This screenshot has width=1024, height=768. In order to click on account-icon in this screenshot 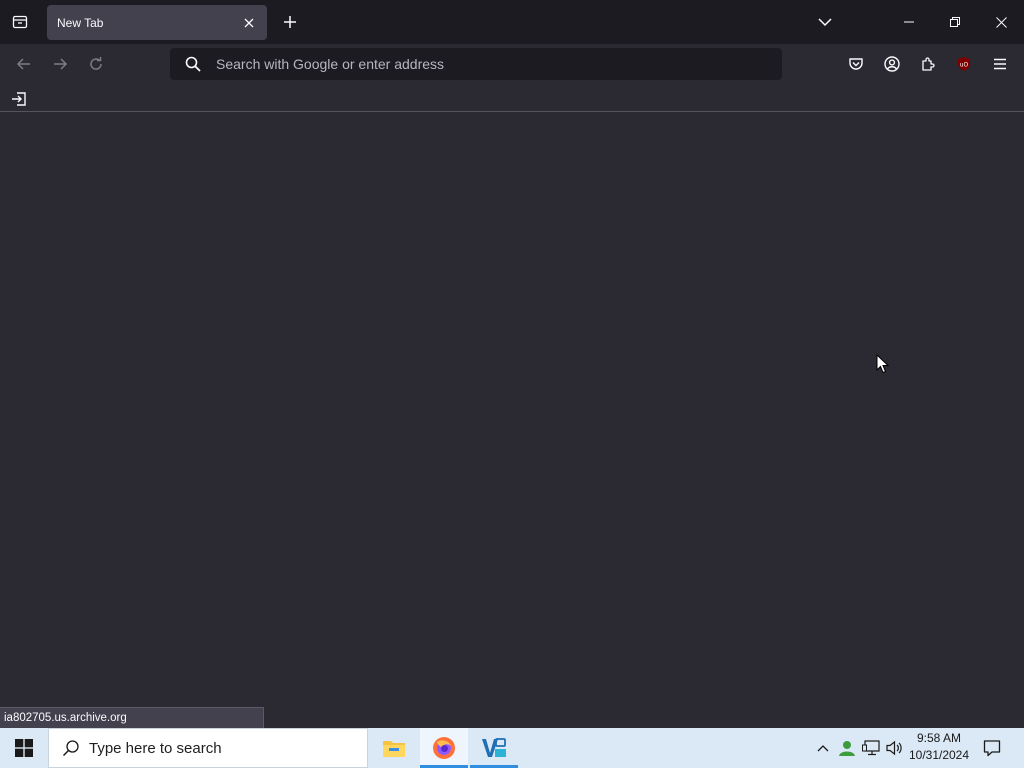, I will do `click(892, 64)`.